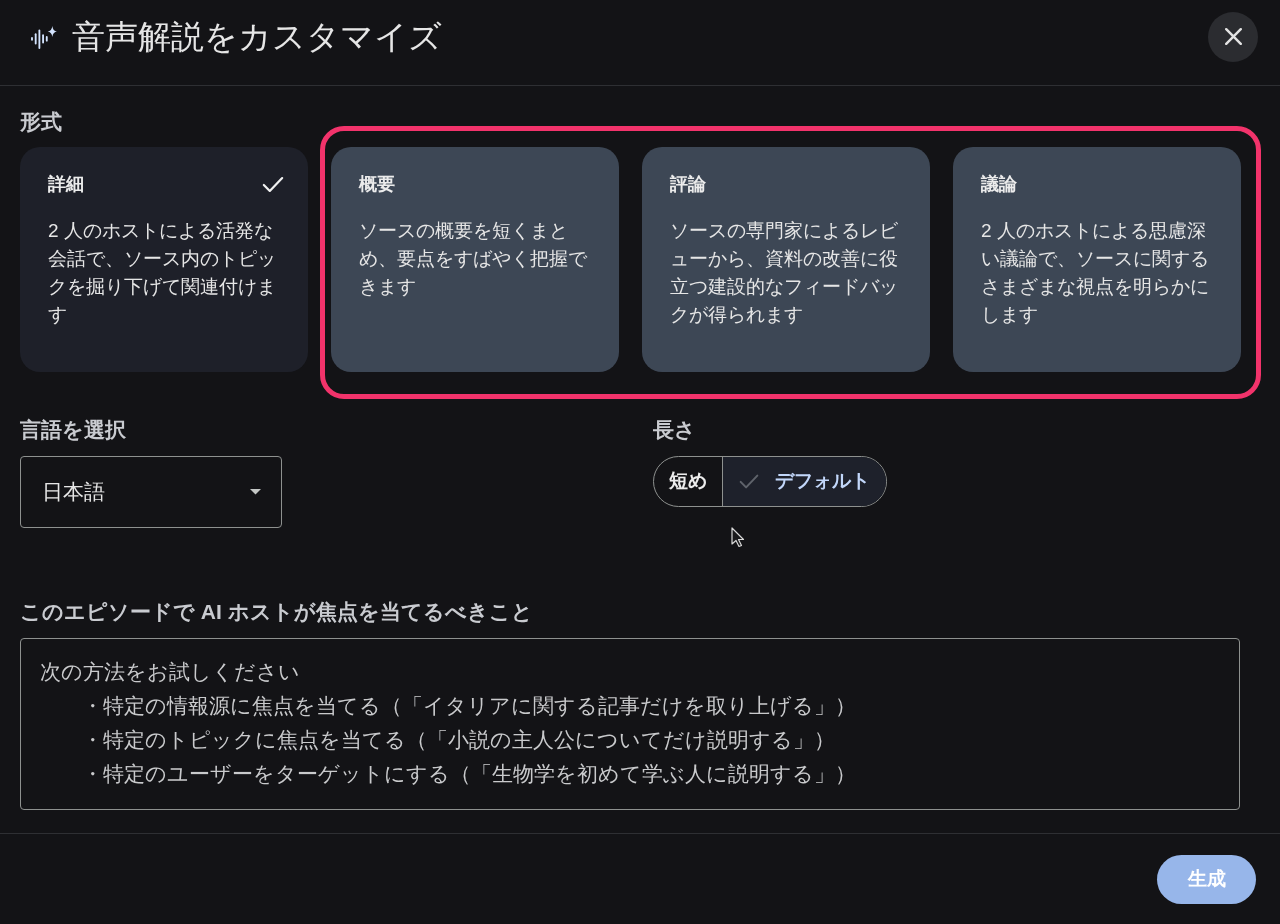 The height and width of the screenshot is (924, 1280). Describe the element at coordinates (749, 481) in the screenshot. I see `check-icon` at that location.